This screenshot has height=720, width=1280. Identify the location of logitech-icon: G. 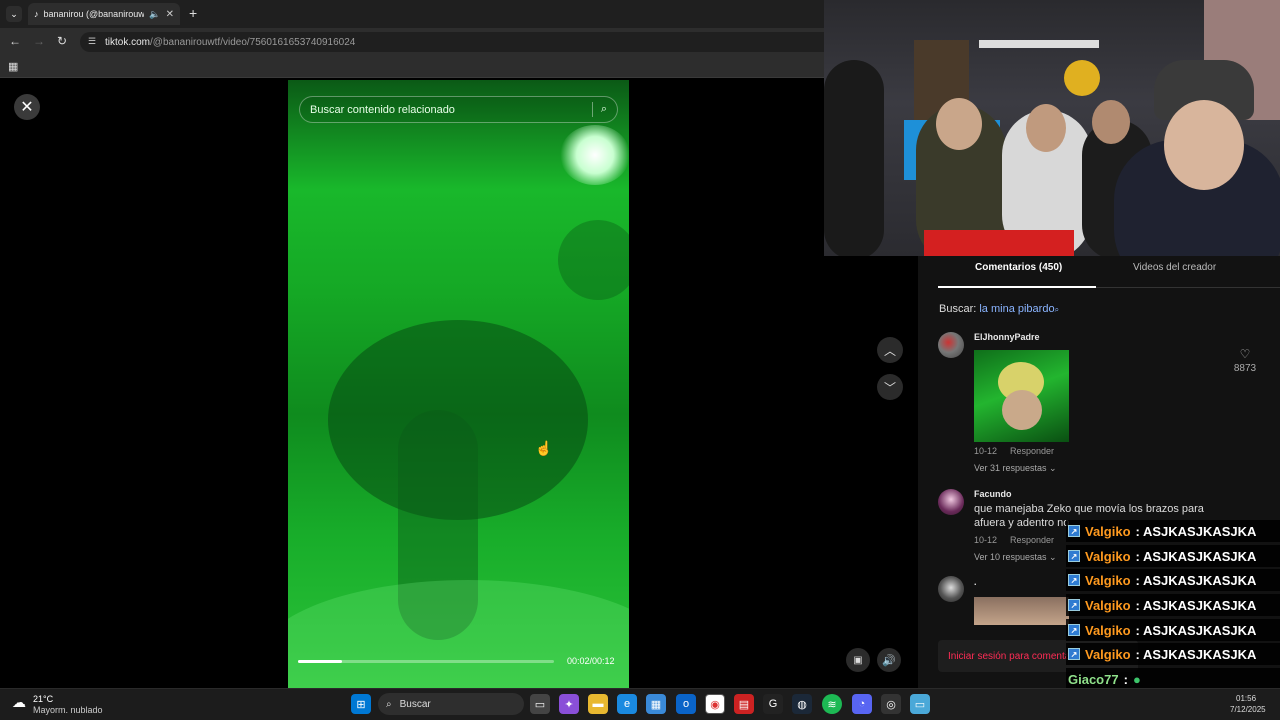
(773, 704).